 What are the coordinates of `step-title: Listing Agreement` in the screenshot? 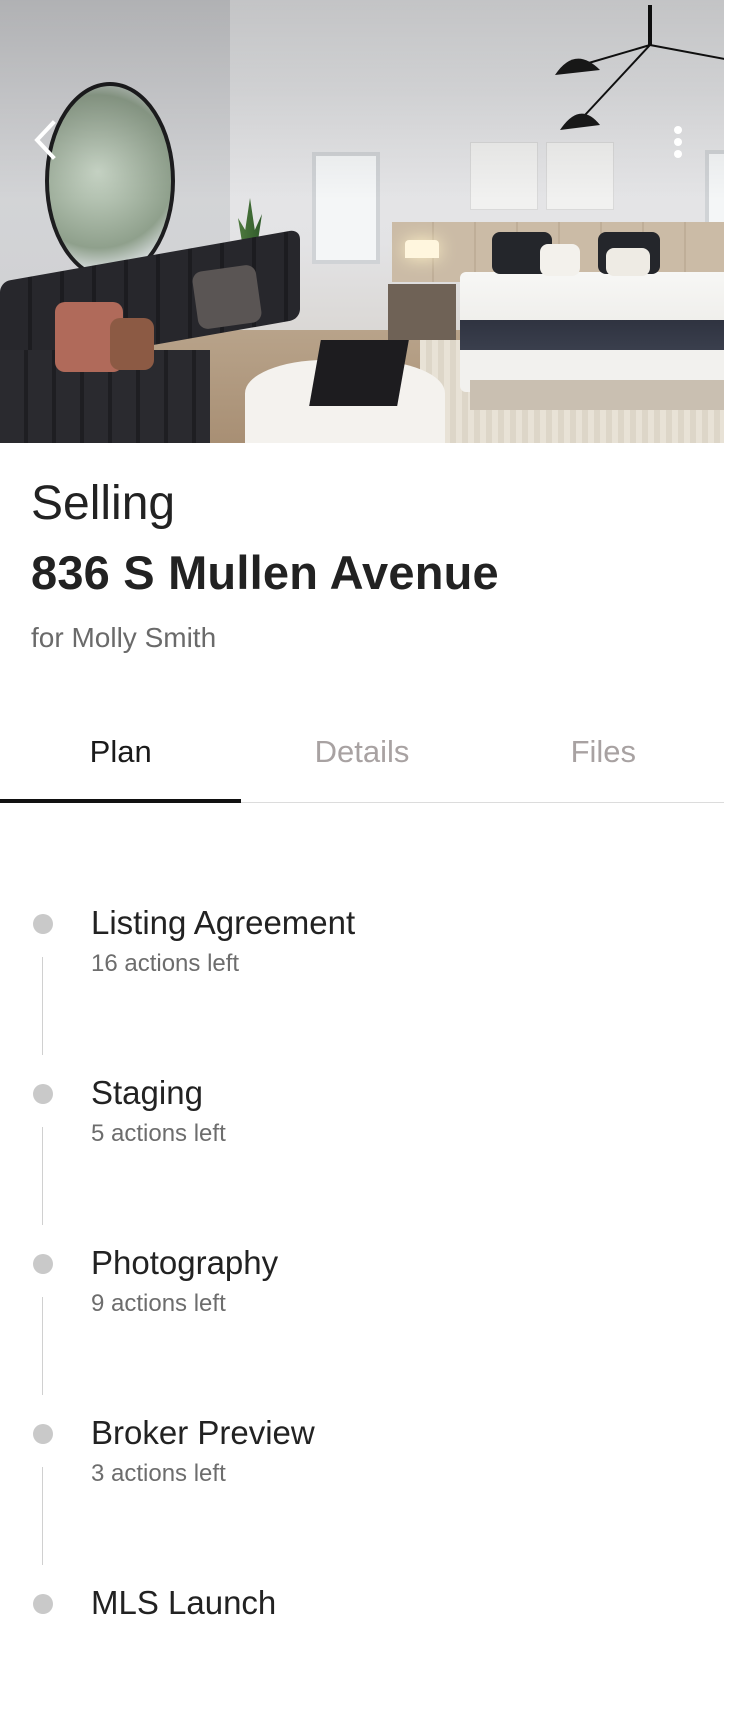 It's located at (223, 922).